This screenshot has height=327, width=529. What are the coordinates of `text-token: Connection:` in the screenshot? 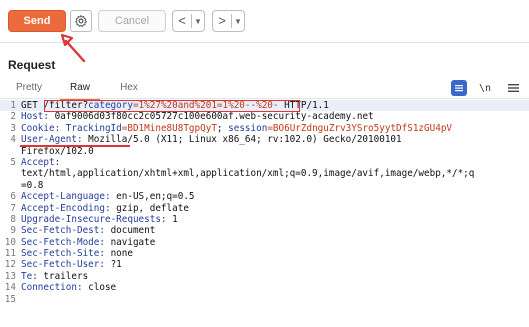 It's located at (55, 288).